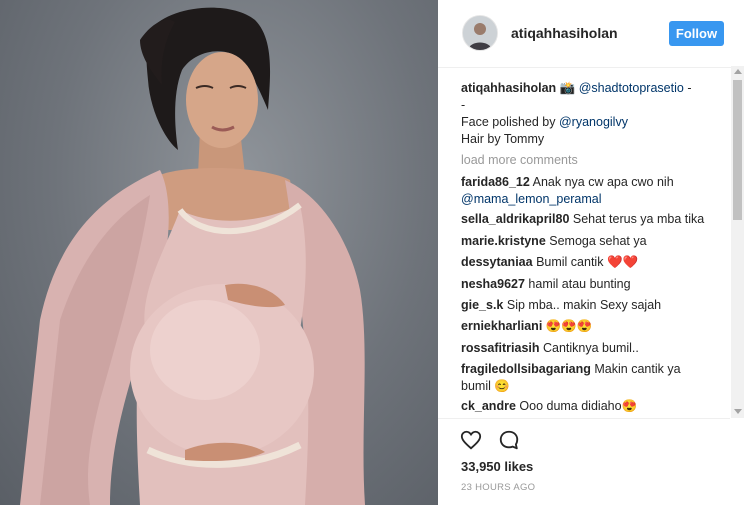 This screenshot has width=744, height=506. What do you see at coordinates (570, 406) in the screenshot?
I see `comment-text: Ooo duma didiaho` at bounding box center [570, 406].